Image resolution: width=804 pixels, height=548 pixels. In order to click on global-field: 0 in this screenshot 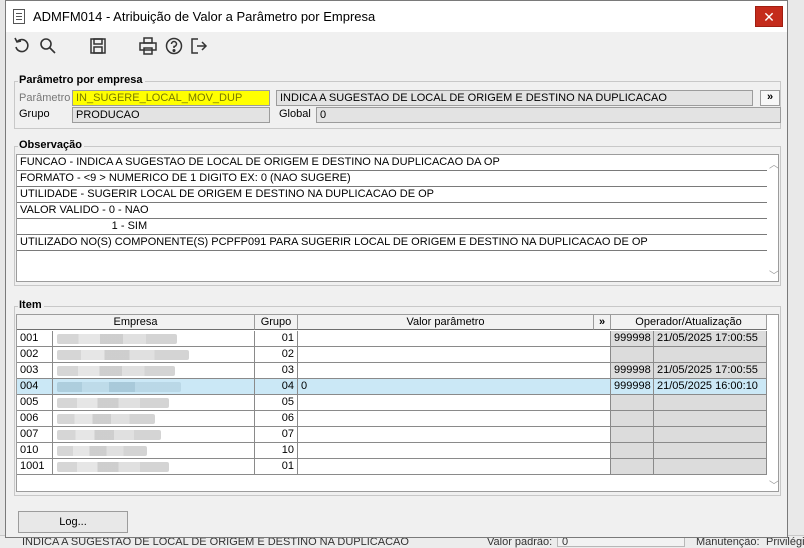, I will do `click(548, 115)`.